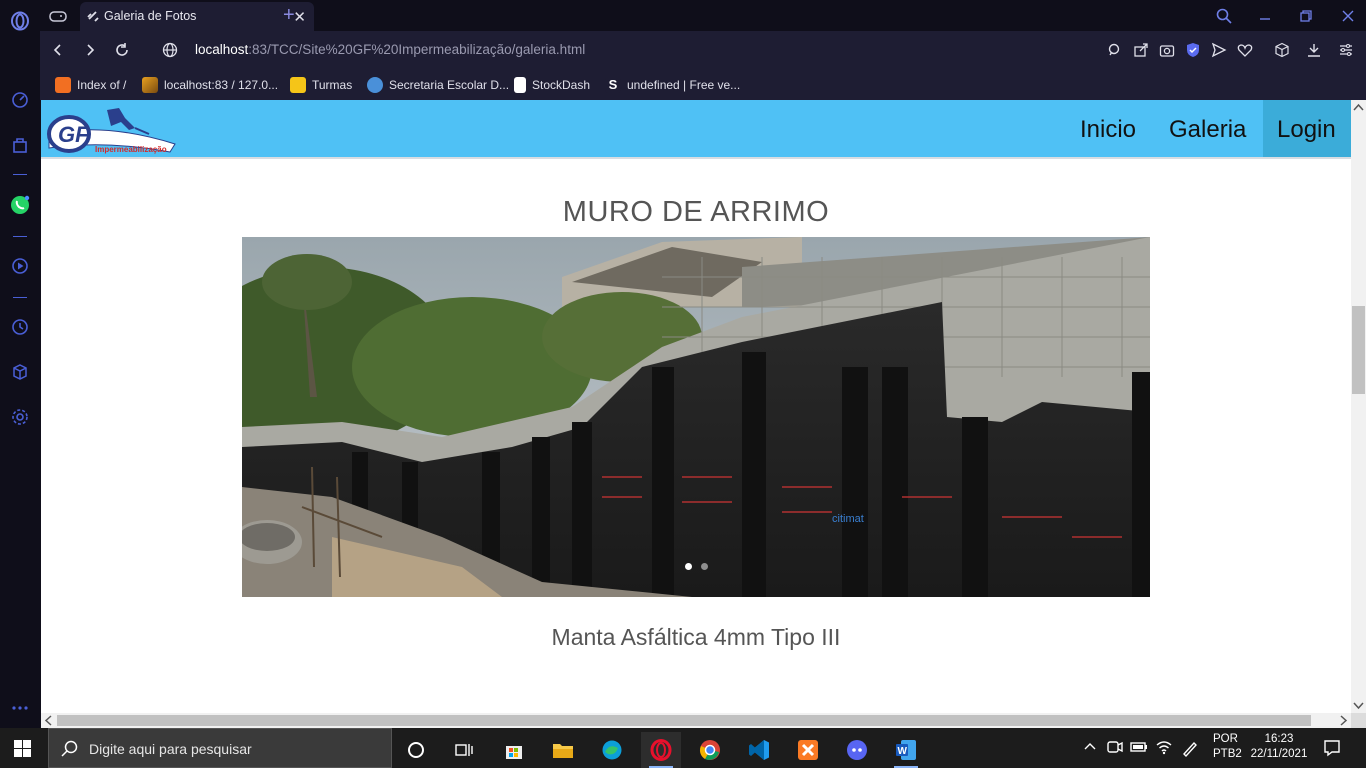 This screenshot has height=768, width=1366. Describe the element at coordinates (20, 21) in the screenshot. I see `opera-menu-icon` at that location.